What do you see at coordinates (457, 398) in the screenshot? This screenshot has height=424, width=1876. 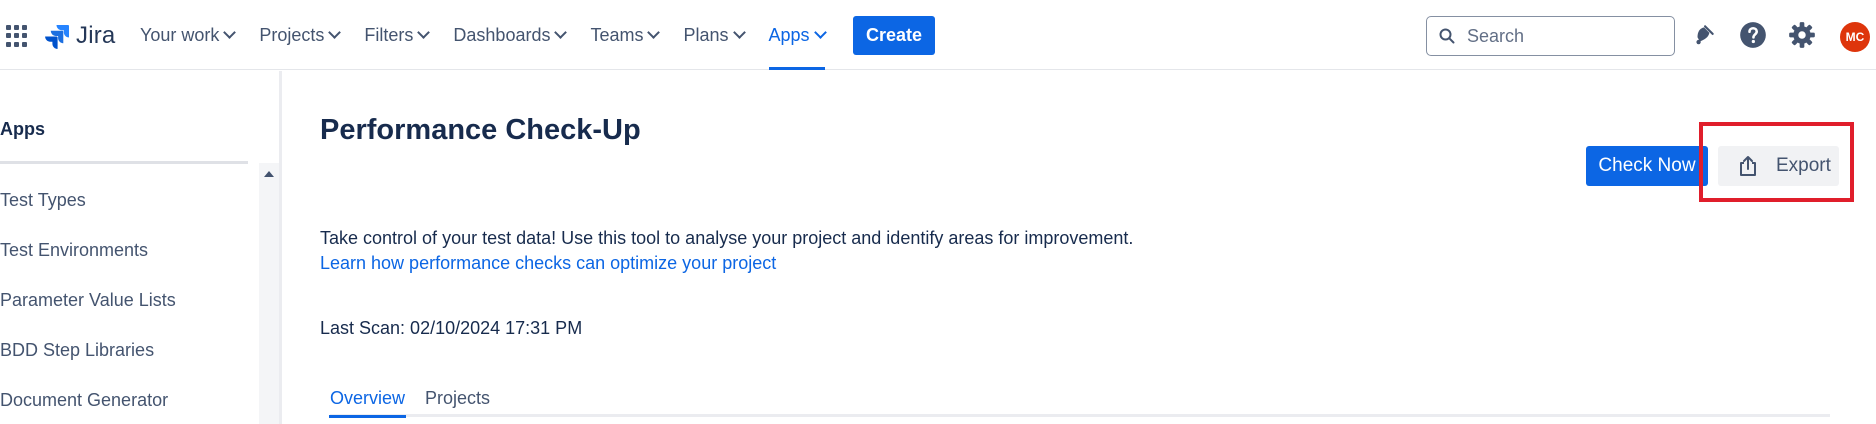 I see `tab-projects: Projects` at bounding box center [457, 398].